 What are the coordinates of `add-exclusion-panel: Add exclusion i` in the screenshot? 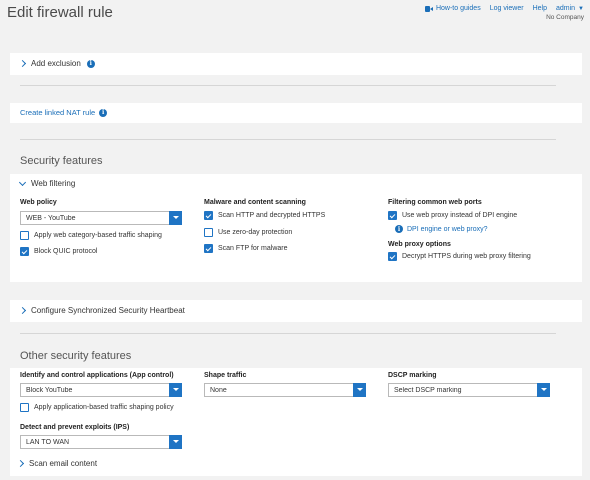 It's located at (296, 64).